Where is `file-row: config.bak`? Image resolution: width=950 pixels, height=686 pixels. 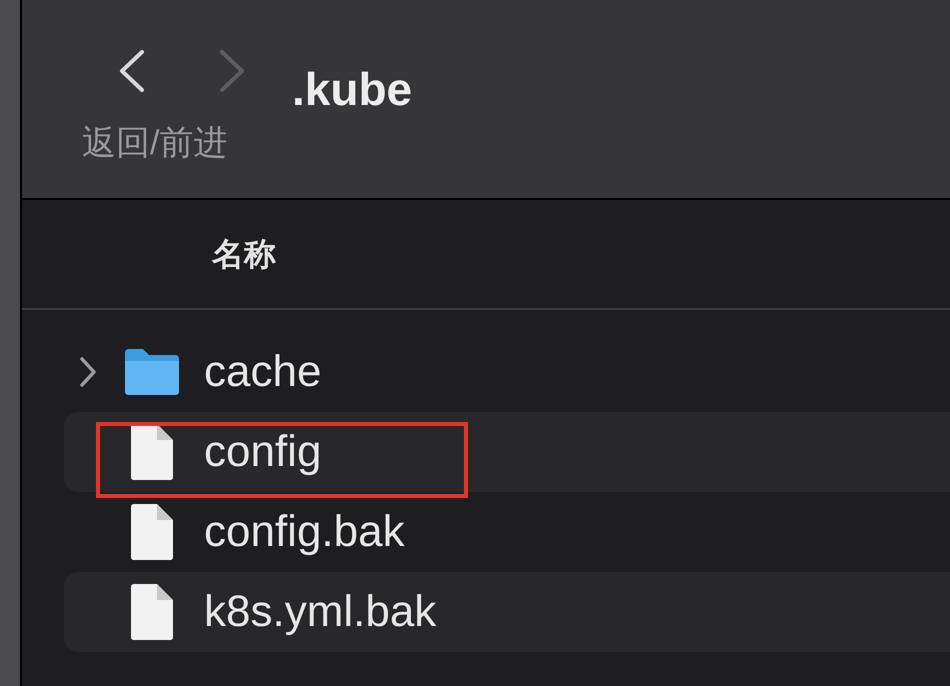
file-row: config.bak is located at coordinates (507, 532).